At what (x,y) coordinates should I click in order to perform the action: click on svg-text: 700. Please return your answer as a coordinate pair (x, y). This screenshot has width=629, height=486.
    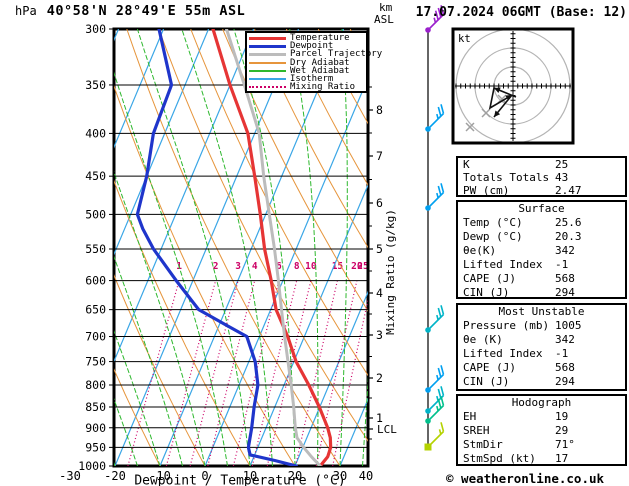
    Looking at the image, I should click on (95, 337).